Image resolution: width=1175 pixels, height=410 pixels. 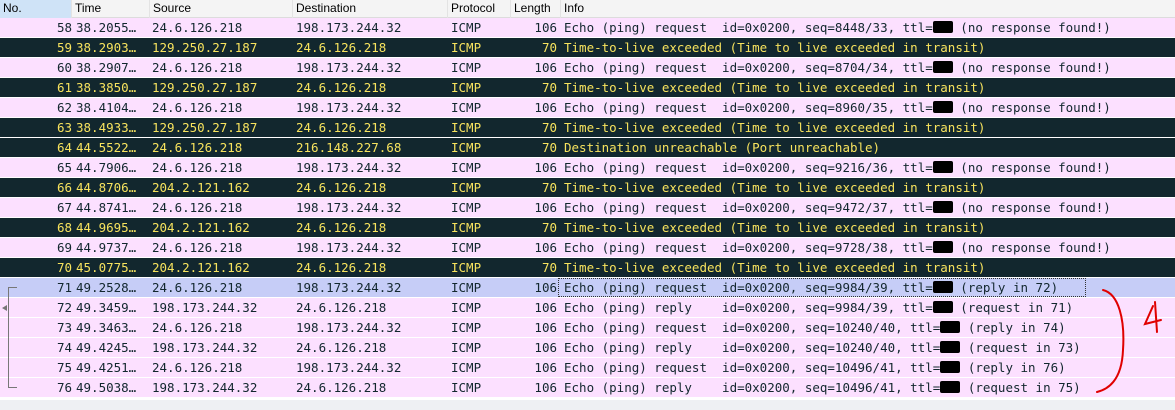 I want to click on cell-no: 66, so click(x=64, y=187).